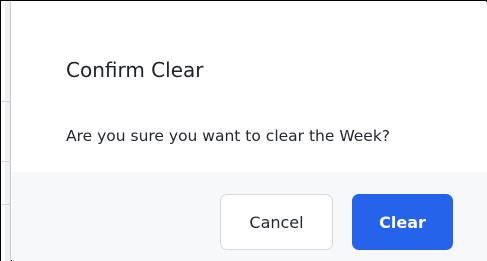 Image resolution: width=487 pixels, height=261 pixels. Describe the element at coordinates (6, 131) in the screenshot. I see `background-page-edge` at that location.